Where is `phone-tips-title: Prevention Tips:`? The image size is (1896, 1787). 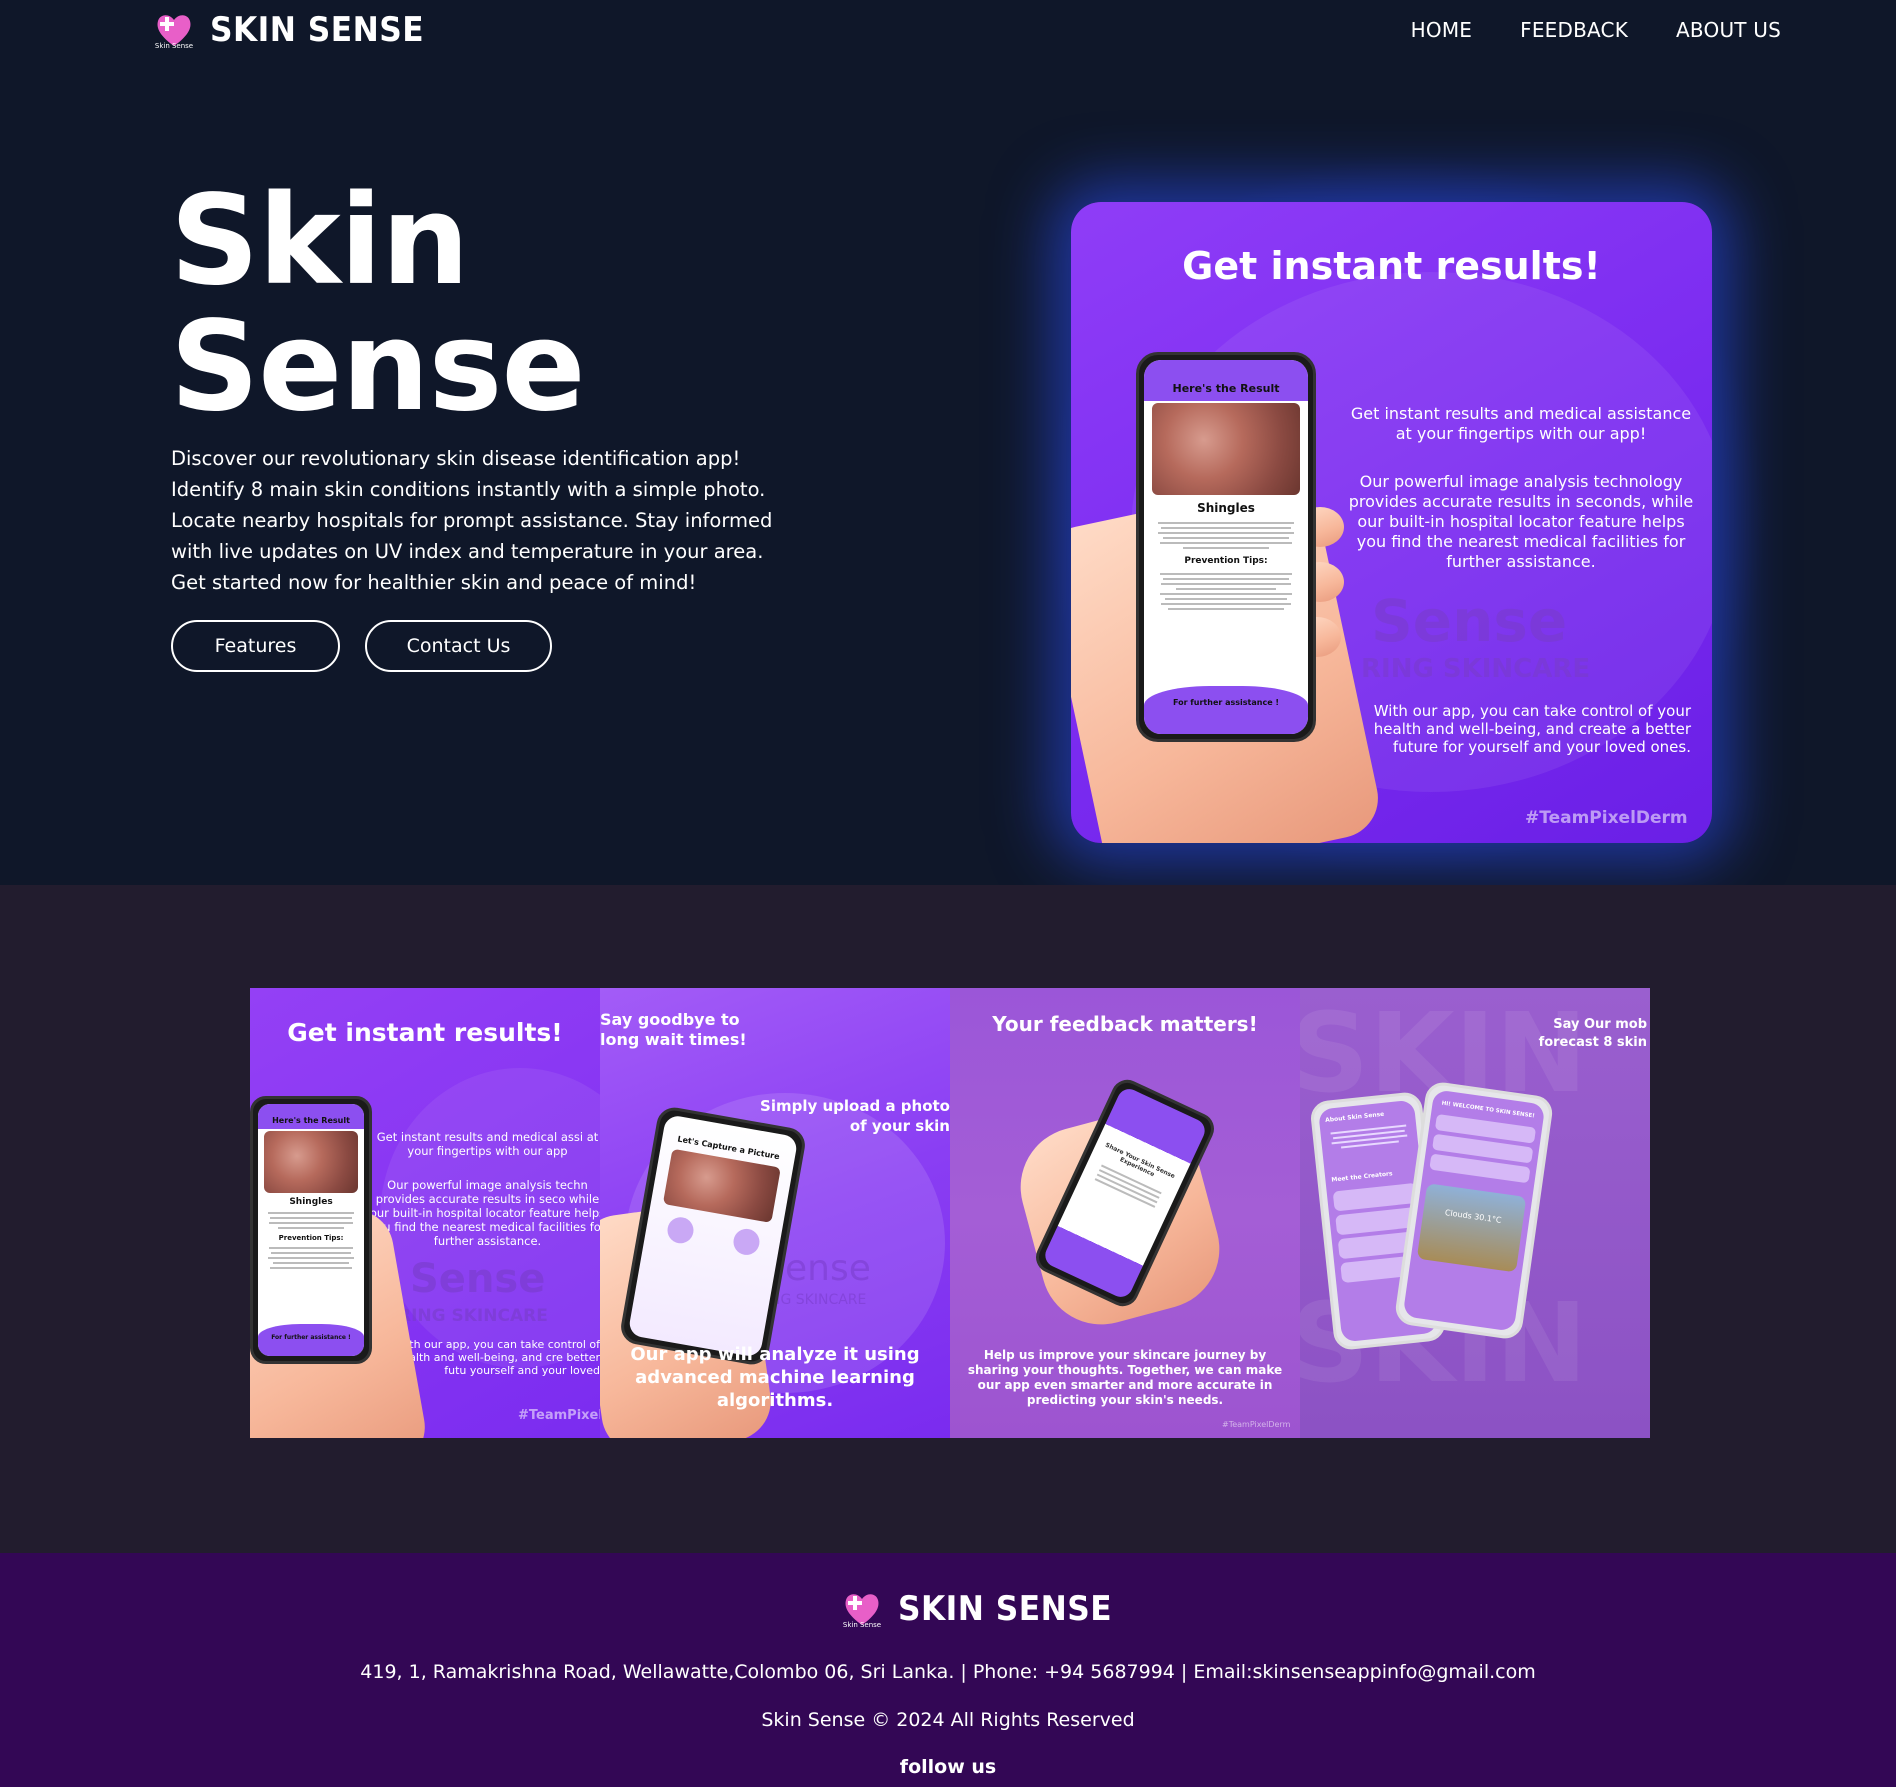 phone-tips-title: Prevention Tips: is located at coordinates (1226, 561).